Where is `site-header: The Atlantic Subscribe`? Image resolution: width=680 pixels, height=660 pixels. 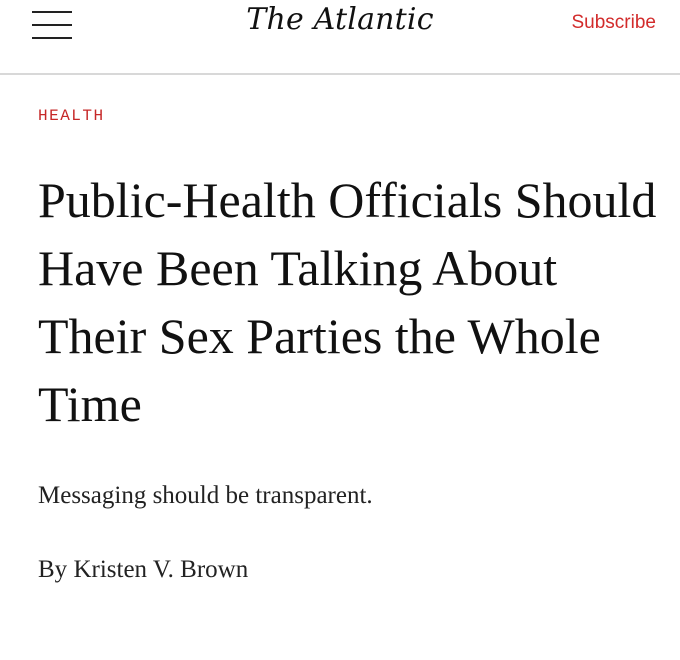
site-header: The Atlantic Subscribe is located at coordinates (340, 37).